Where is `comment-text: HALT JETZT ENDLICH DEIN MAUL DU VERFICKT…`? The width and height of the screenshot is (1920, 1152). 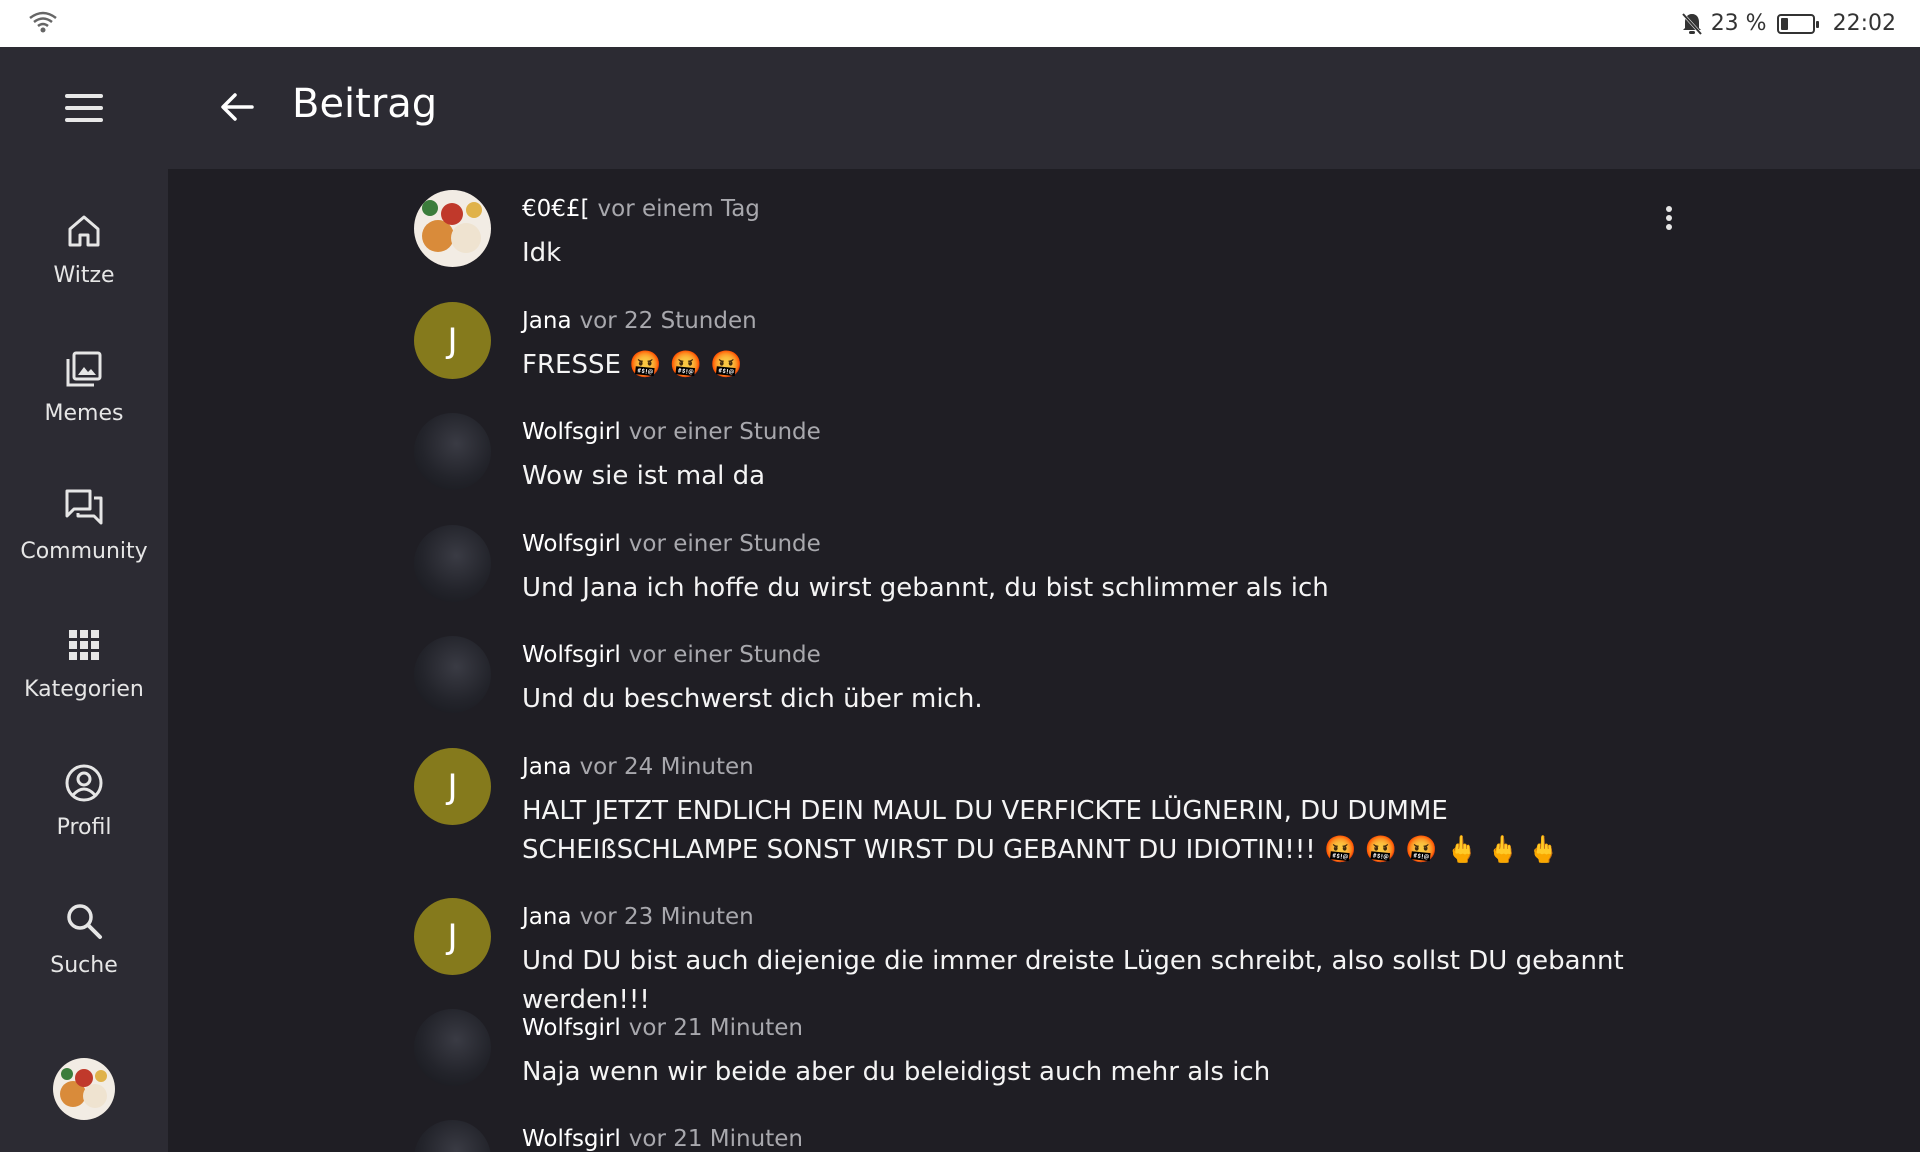 comment-text: HALT JETZT ENDLICH DEIN MAUL DU VERFICKT… is located at coordinates (1041, 830).